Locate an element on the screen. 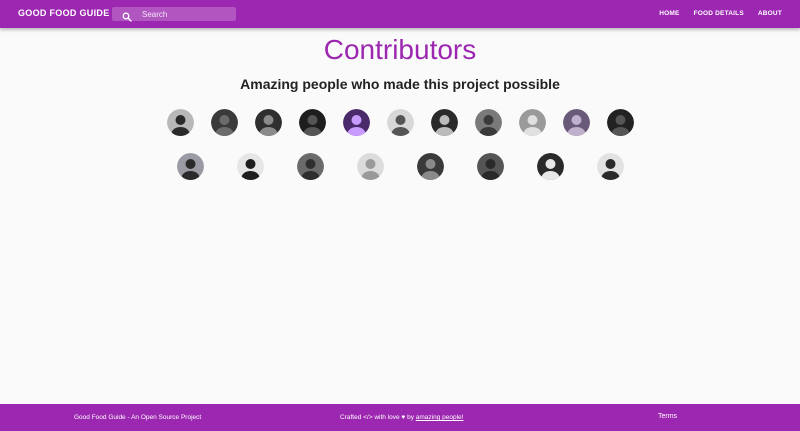 The image size is (800, 431). footer-credits-text: Crafted </> with love ♥ by is located at coordinates (378, 417).